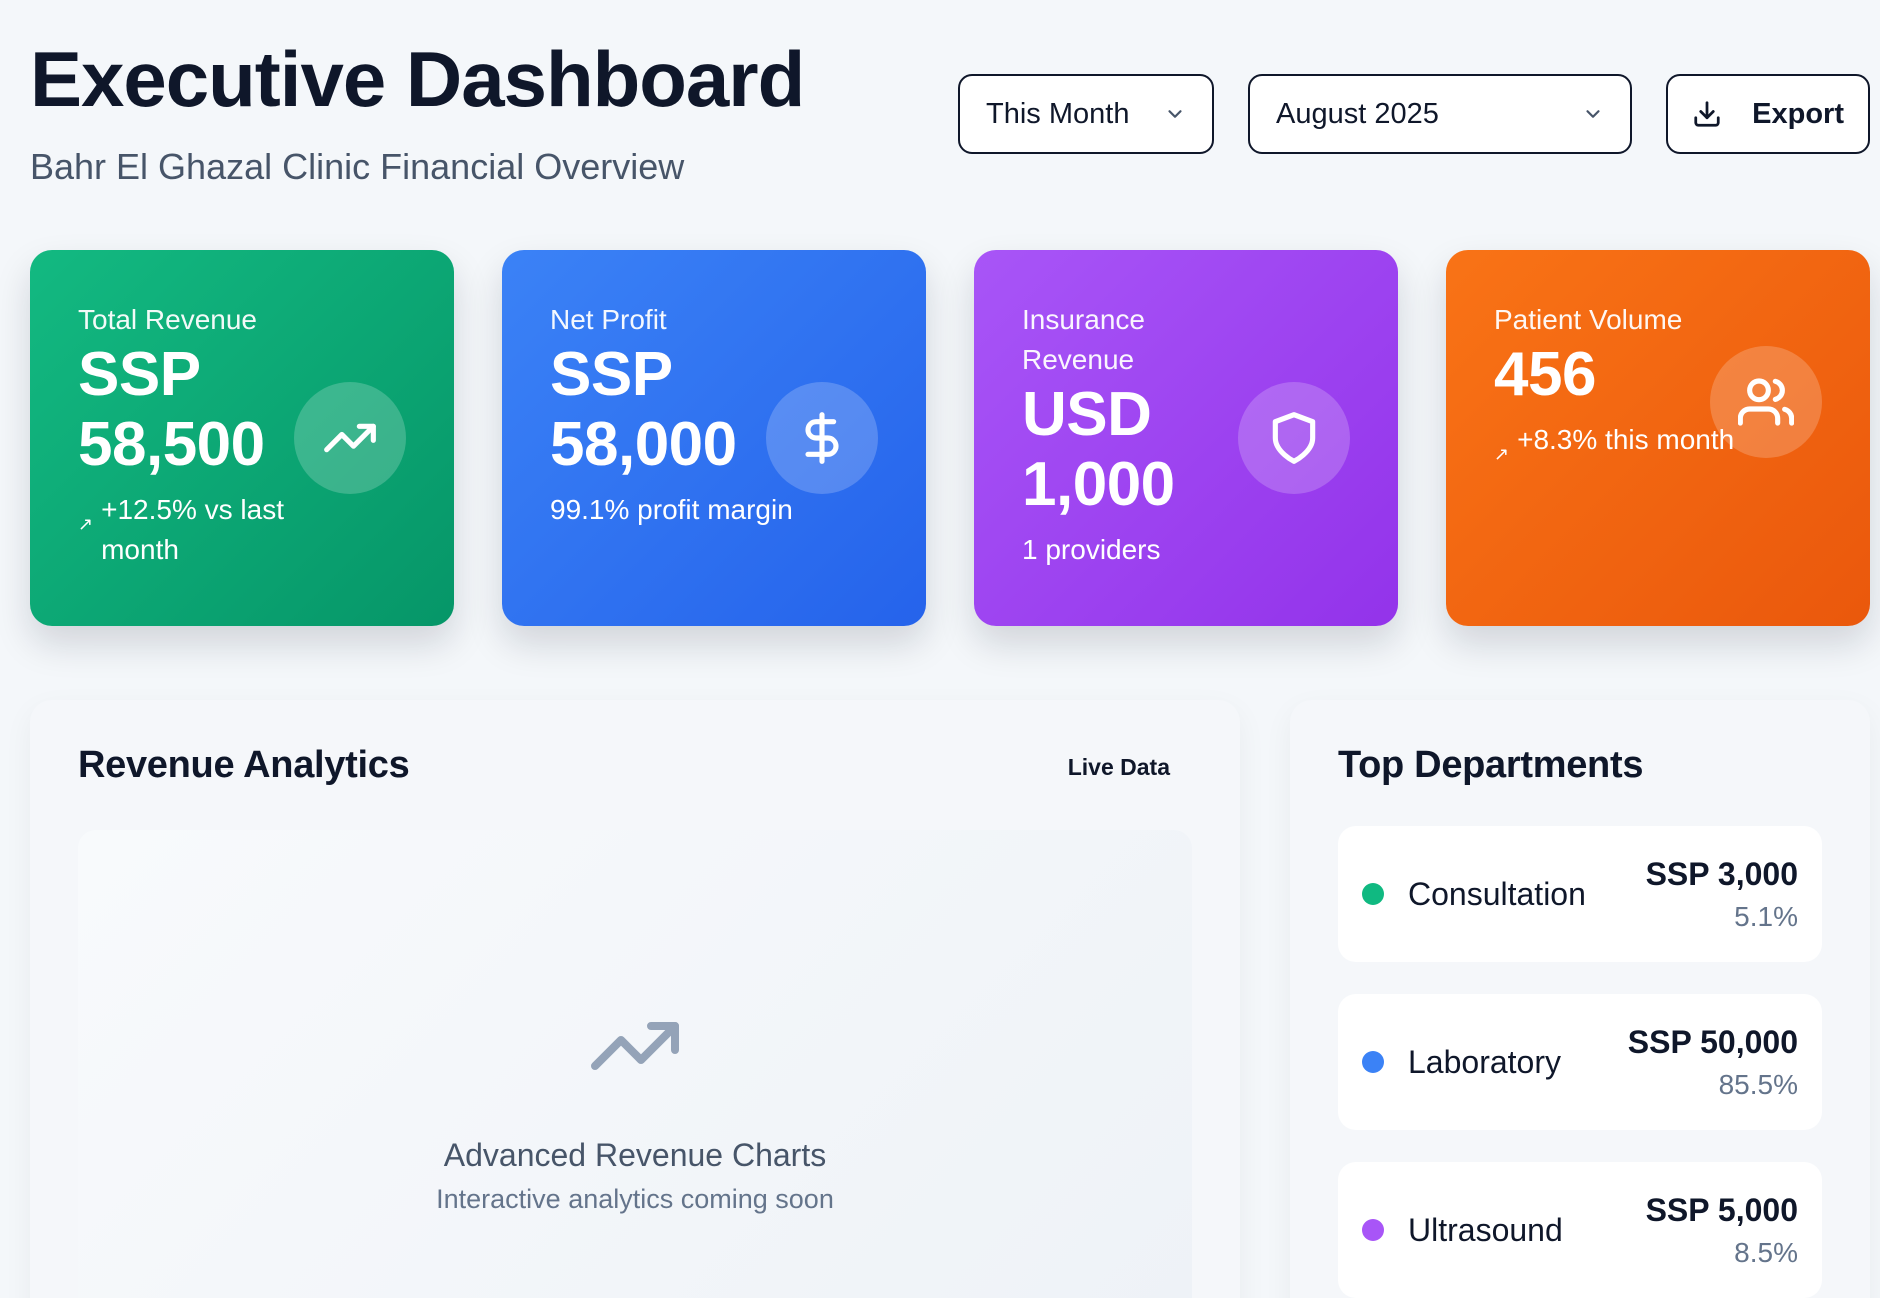 The width and height of the screenshot is (1880, 1298). I want to click on department-percent: 8.5%, so click(1766, 1252).